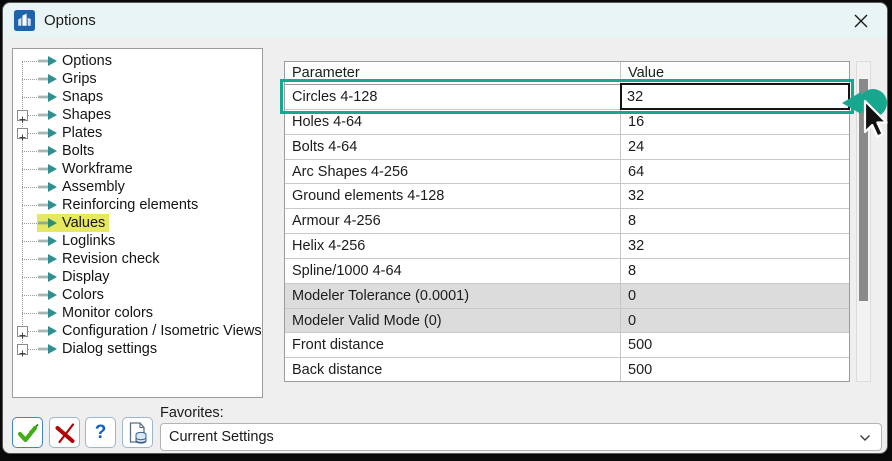 The width and height of the screenshot is (892, 461). What do you see at coordinates (453, 221) in the screenshot?
I see `parameter-cell: Armour 4-256` at bounding box center [453, 221].